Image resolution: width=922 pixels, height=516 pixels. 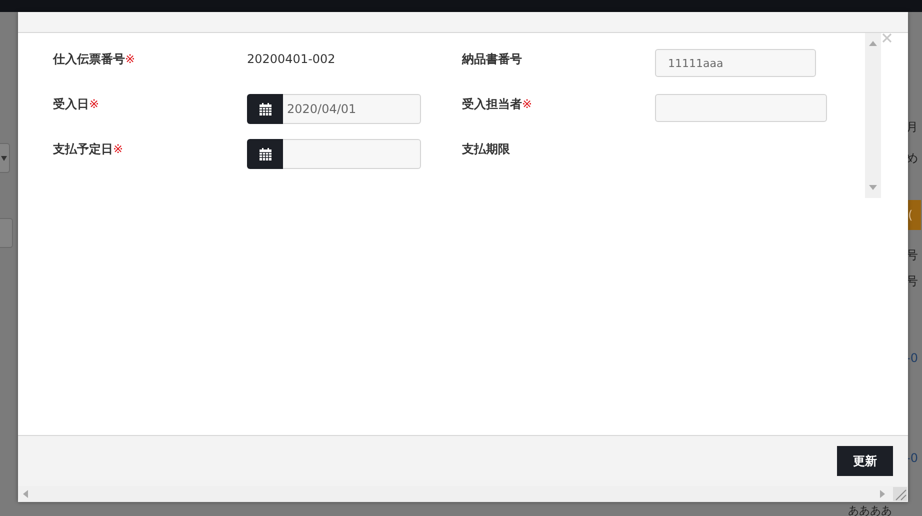 What do you see at coordinates (735, 63) in the screenshot?
I see `input-field: 11111aaa` at bounding box center [735, 63].